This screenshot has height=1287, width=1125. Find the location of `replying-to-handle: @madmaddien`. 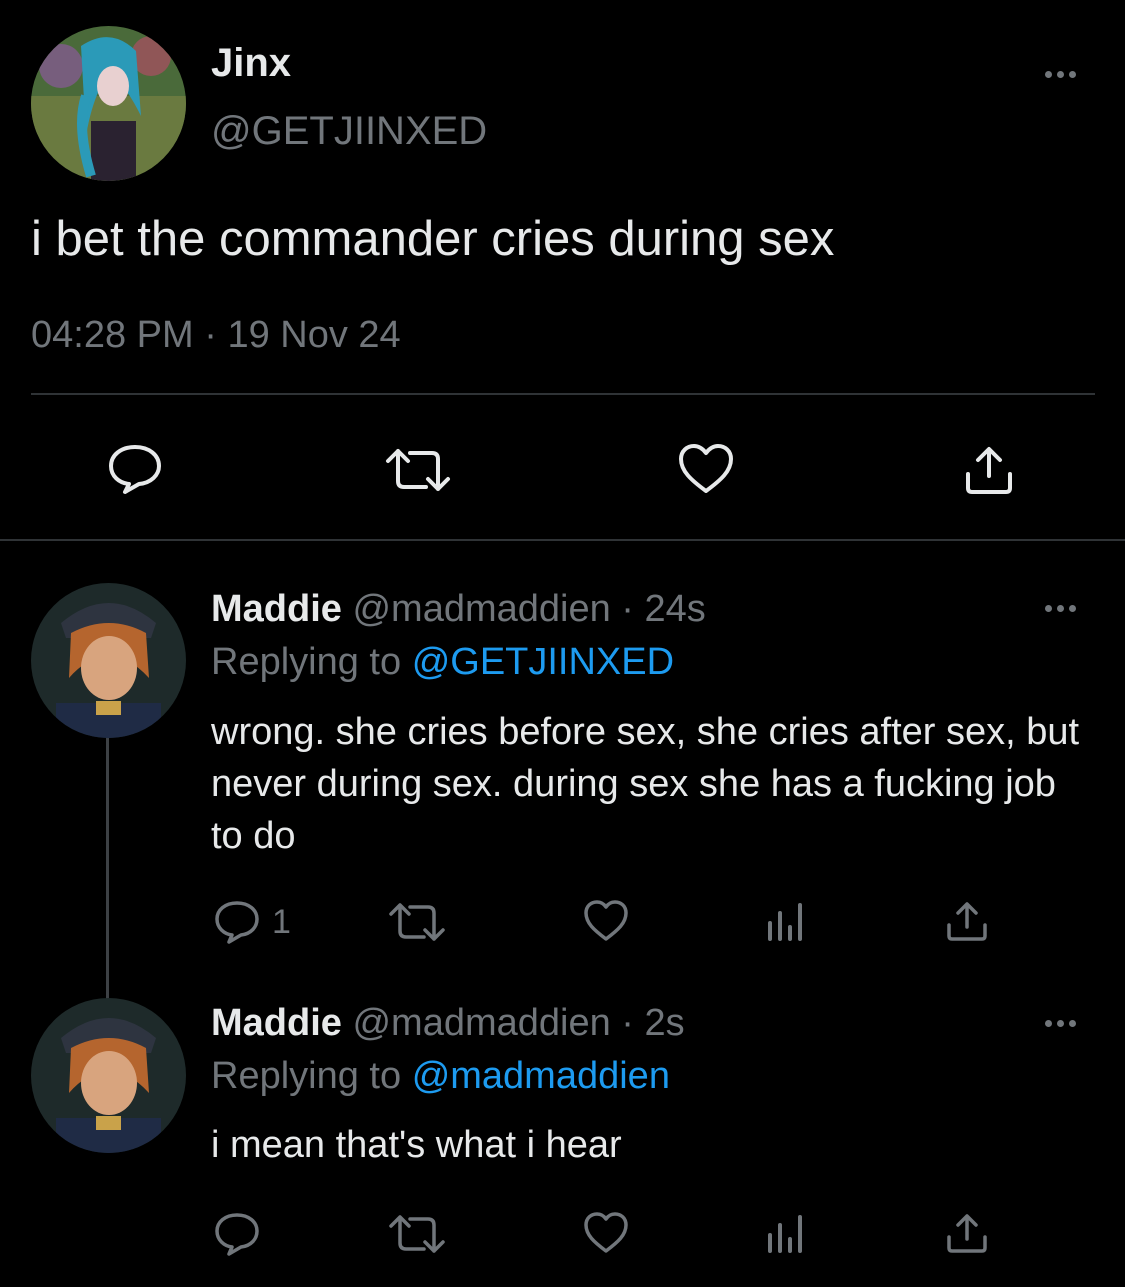

replying-to-handle: @madmaddien is located at coordinates (541, 1076).